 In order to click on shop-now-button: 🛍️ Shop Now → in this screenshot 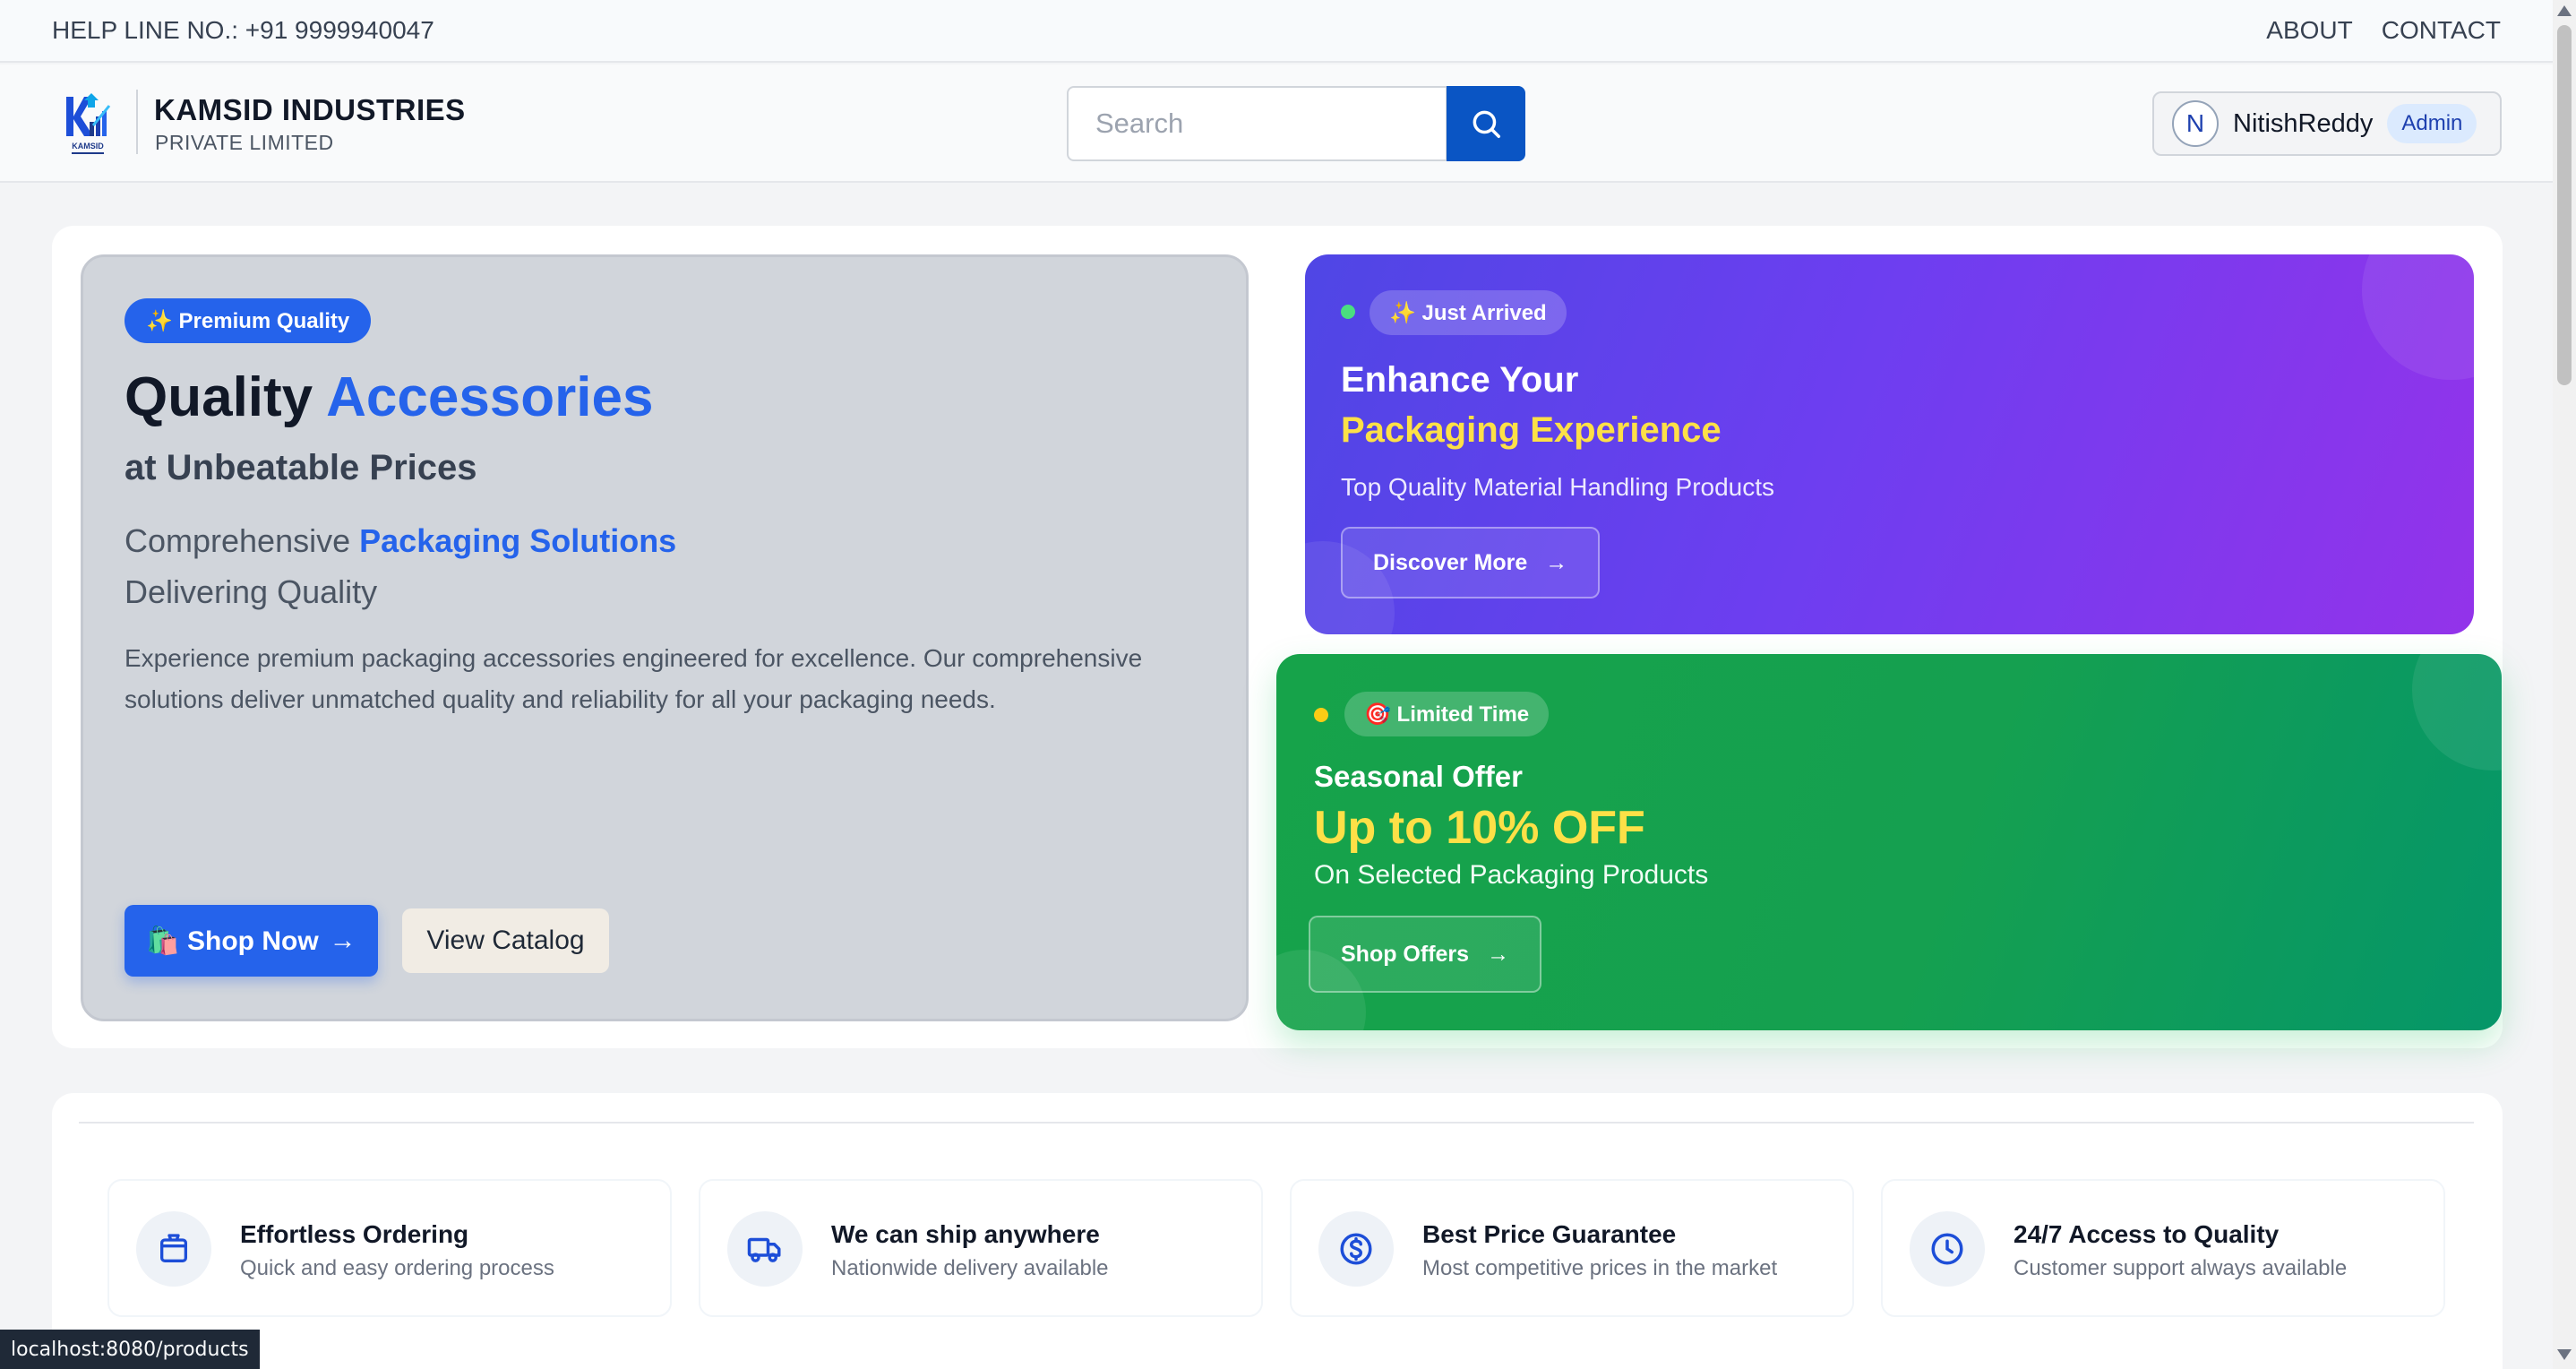, I will do `click(251, 941)`.